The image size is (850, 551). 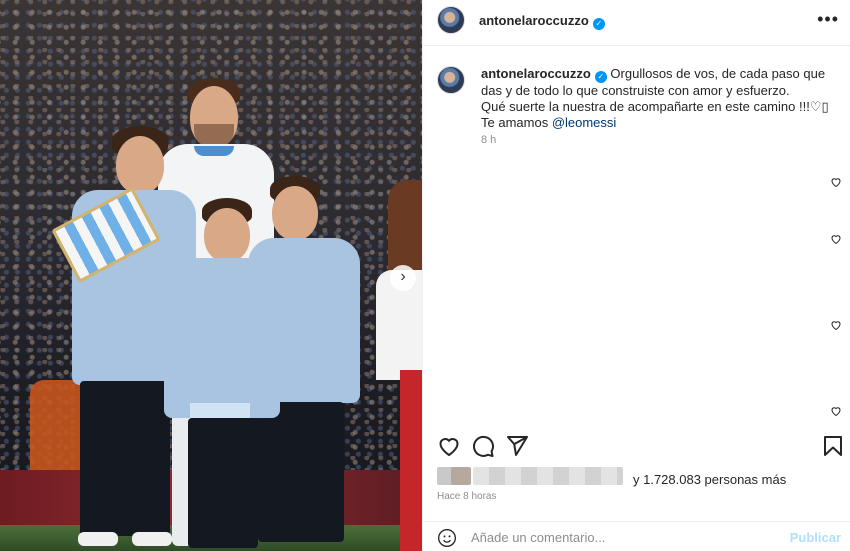 I want to click on figure-girl-edge, so click(x=398, y=365).